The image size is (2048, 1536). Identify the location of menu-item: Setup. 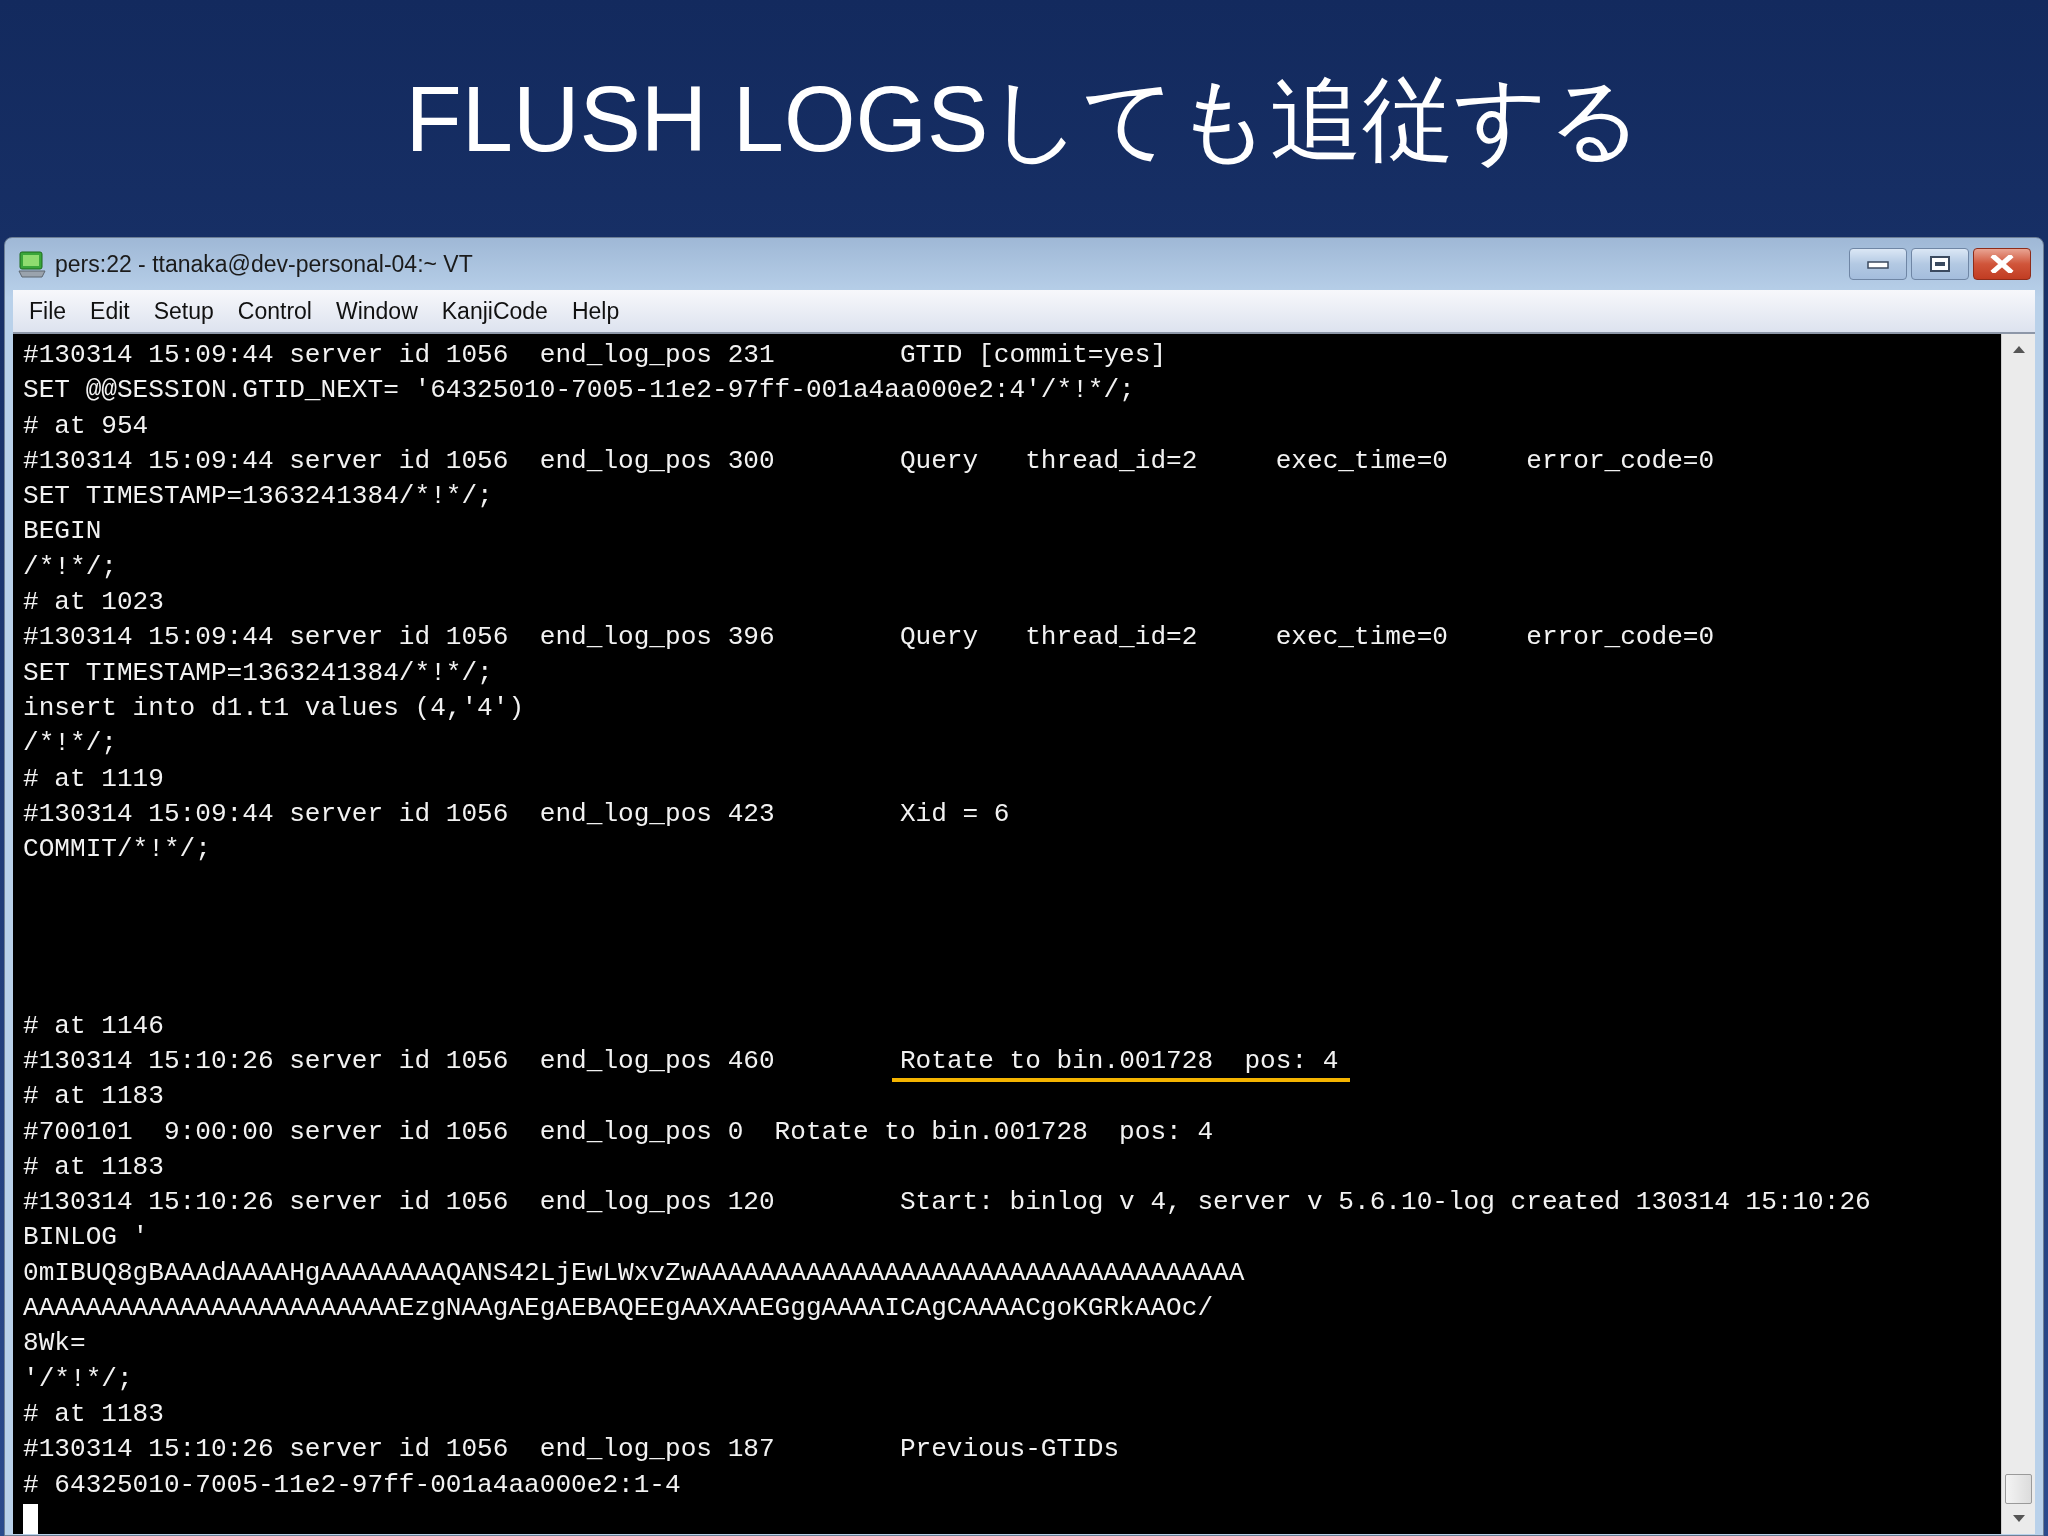
(183, 311).